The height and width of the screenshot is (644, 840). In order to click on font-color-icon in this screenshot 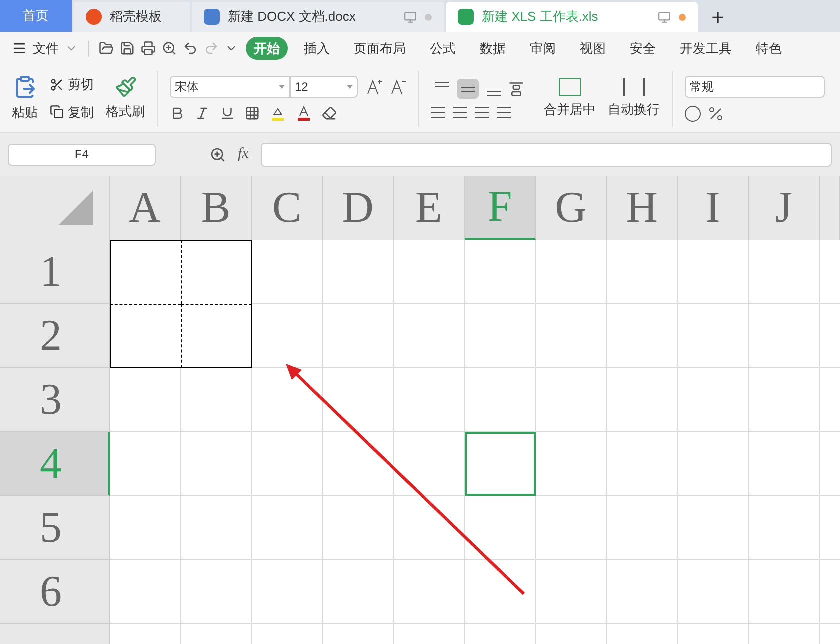, I will do `click(304, 114)`.